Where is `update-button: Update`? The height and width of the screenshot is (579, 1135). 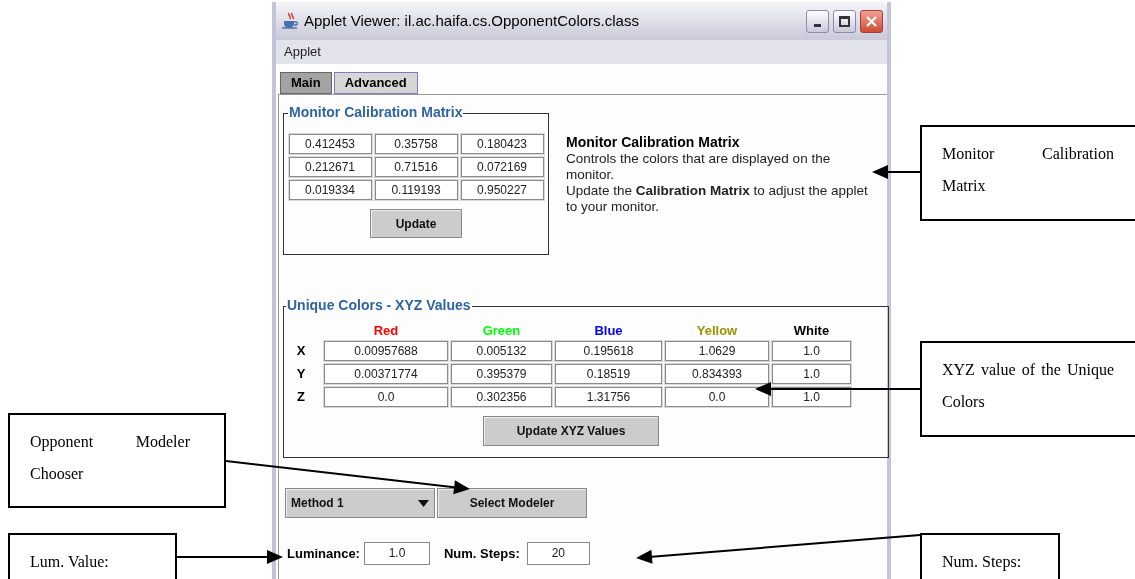 update-button: Update is located at coordinates (416, 223).